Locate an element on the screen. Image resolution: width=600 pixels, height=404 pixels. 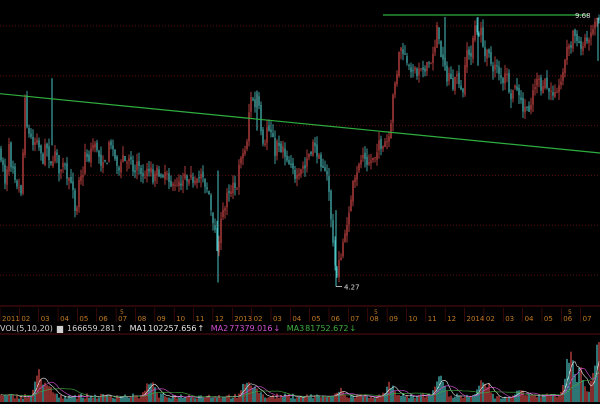
time-label: 06 is located at coordinates (103, 319).